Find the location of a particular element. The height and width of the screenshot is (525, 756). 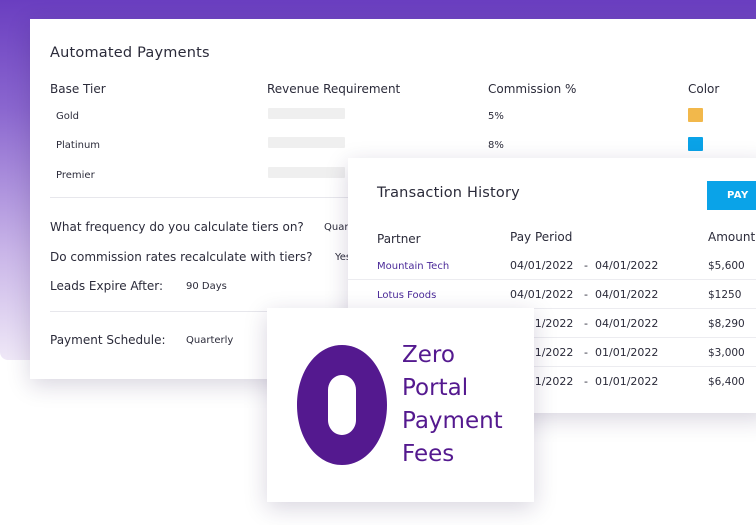

column-header-partner: Partner is located at coordinates (399, 239).